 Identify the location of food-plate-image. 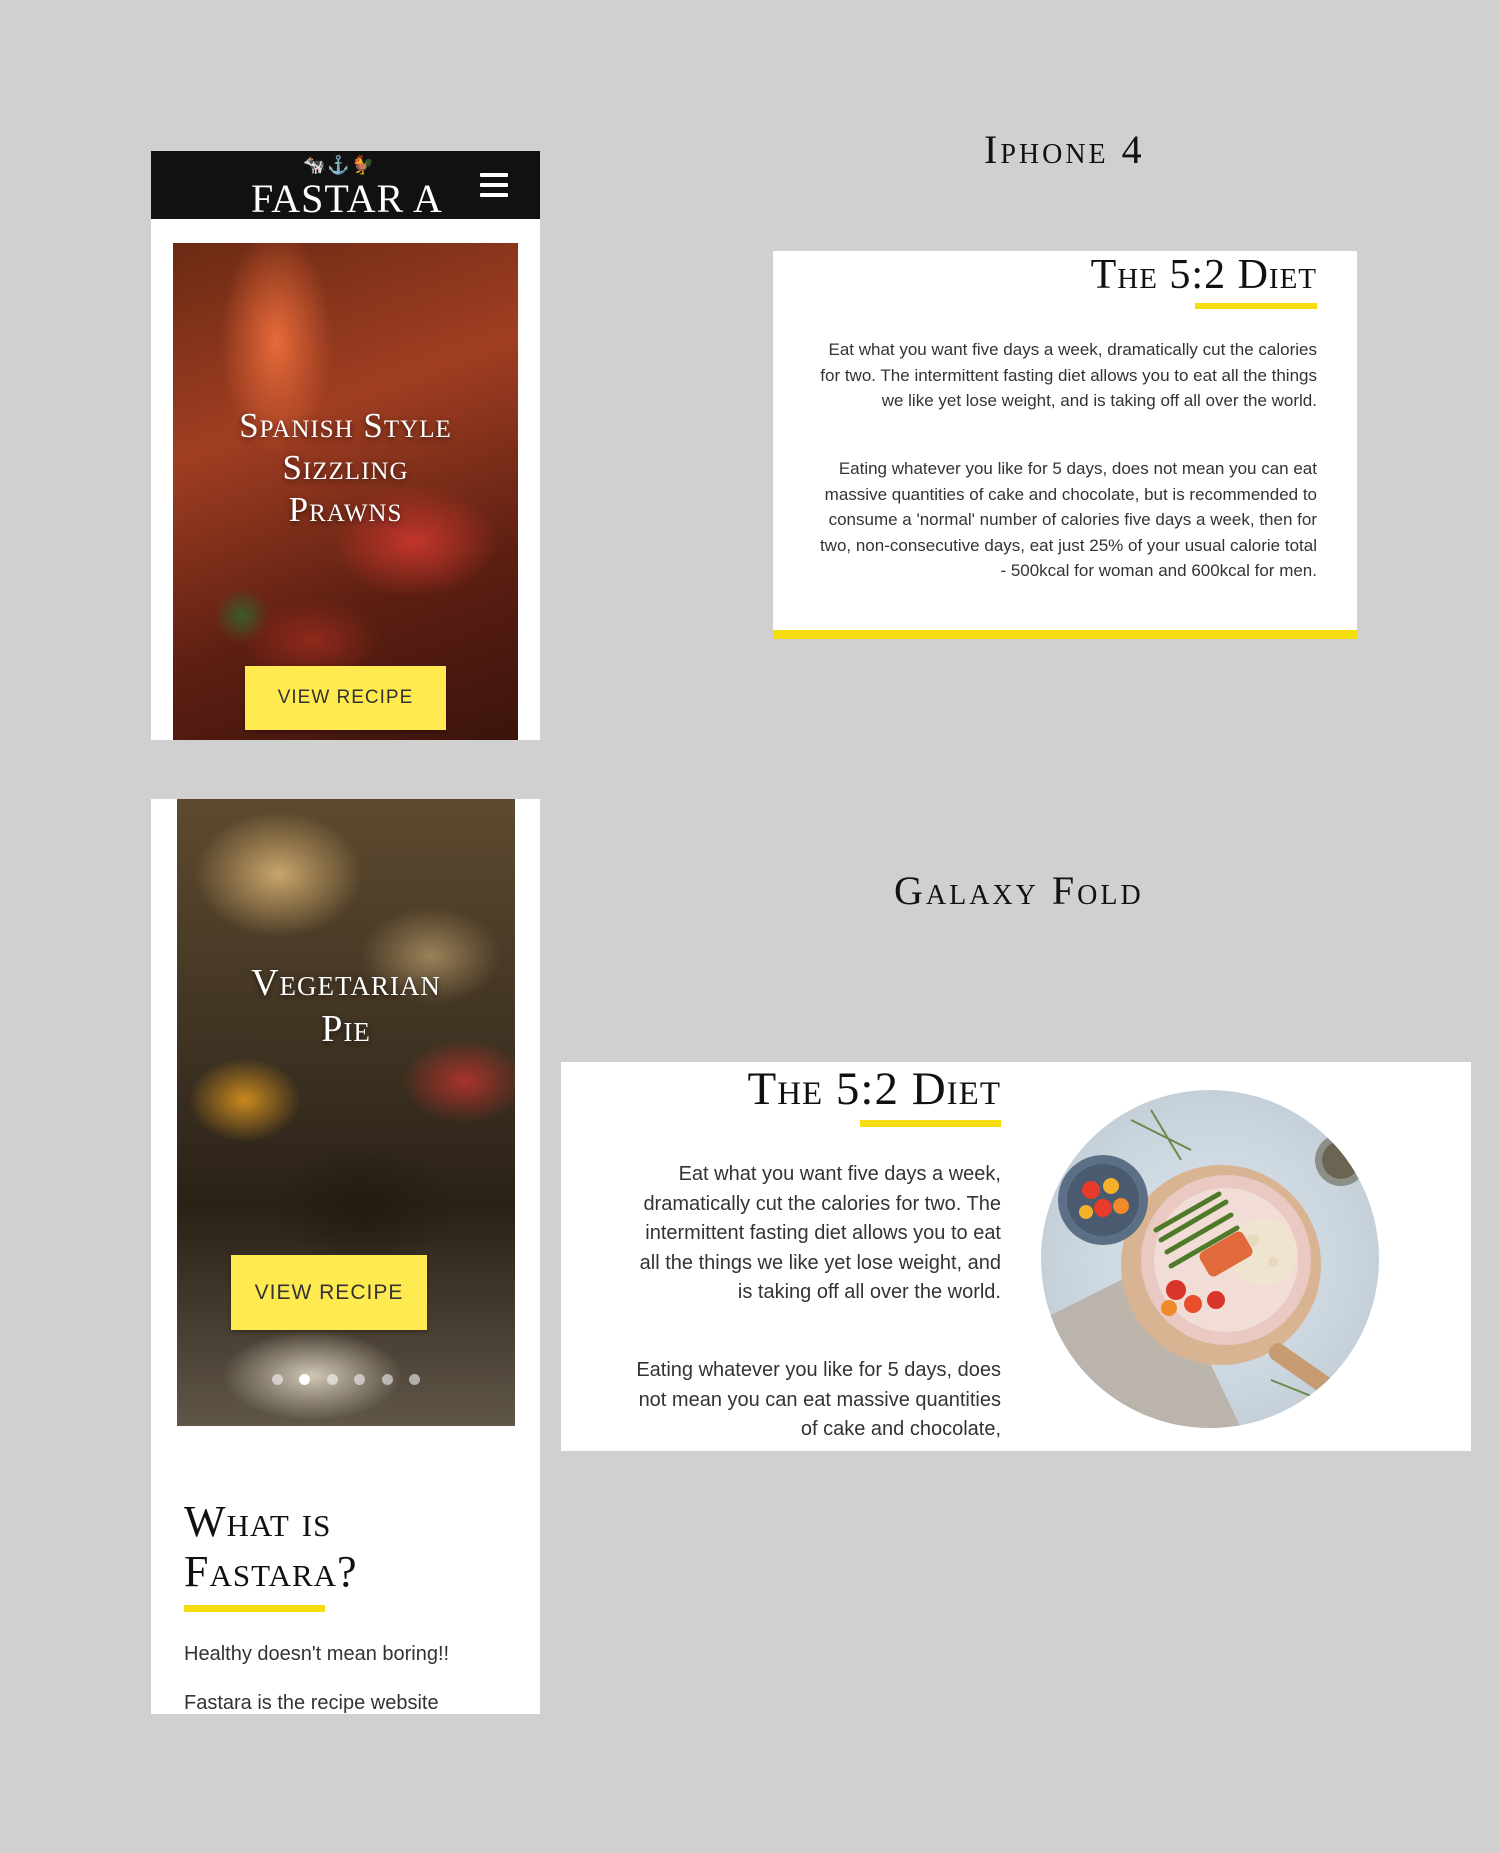
(1210, 1259).